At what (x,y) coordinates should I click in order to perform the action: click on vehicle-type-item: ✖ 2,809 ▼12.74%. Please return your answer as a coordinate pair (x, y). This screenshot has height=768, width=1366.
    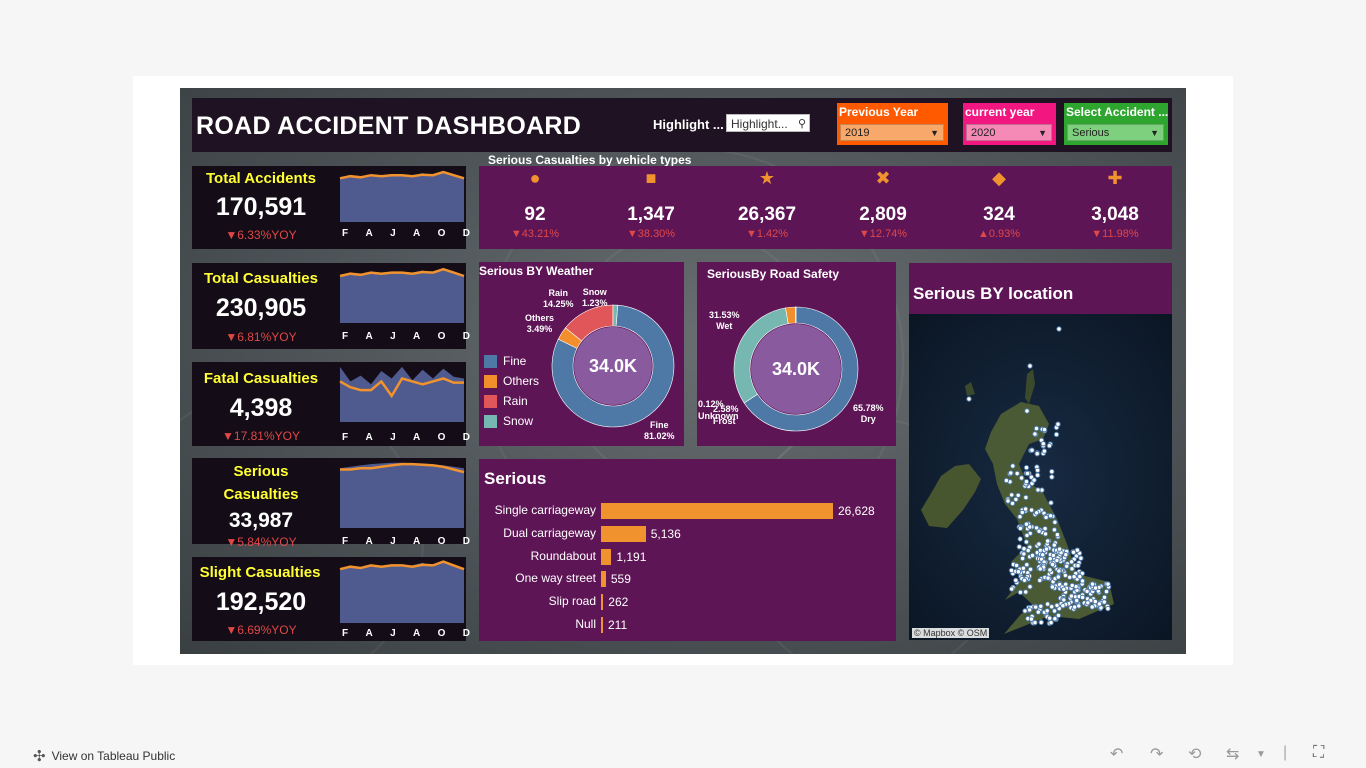
    Looking at the image, I should click on (883, 204).